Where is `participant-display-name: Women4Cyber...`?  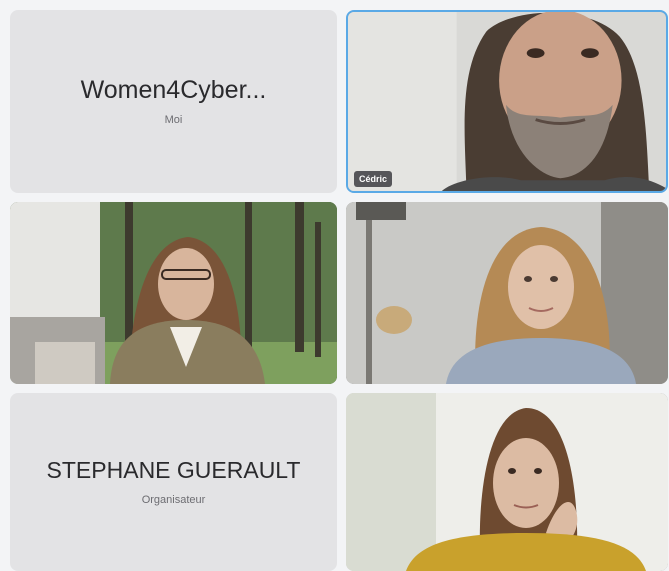
participant-display-name: Women4Cyber... is located at coordinates (173, 89).